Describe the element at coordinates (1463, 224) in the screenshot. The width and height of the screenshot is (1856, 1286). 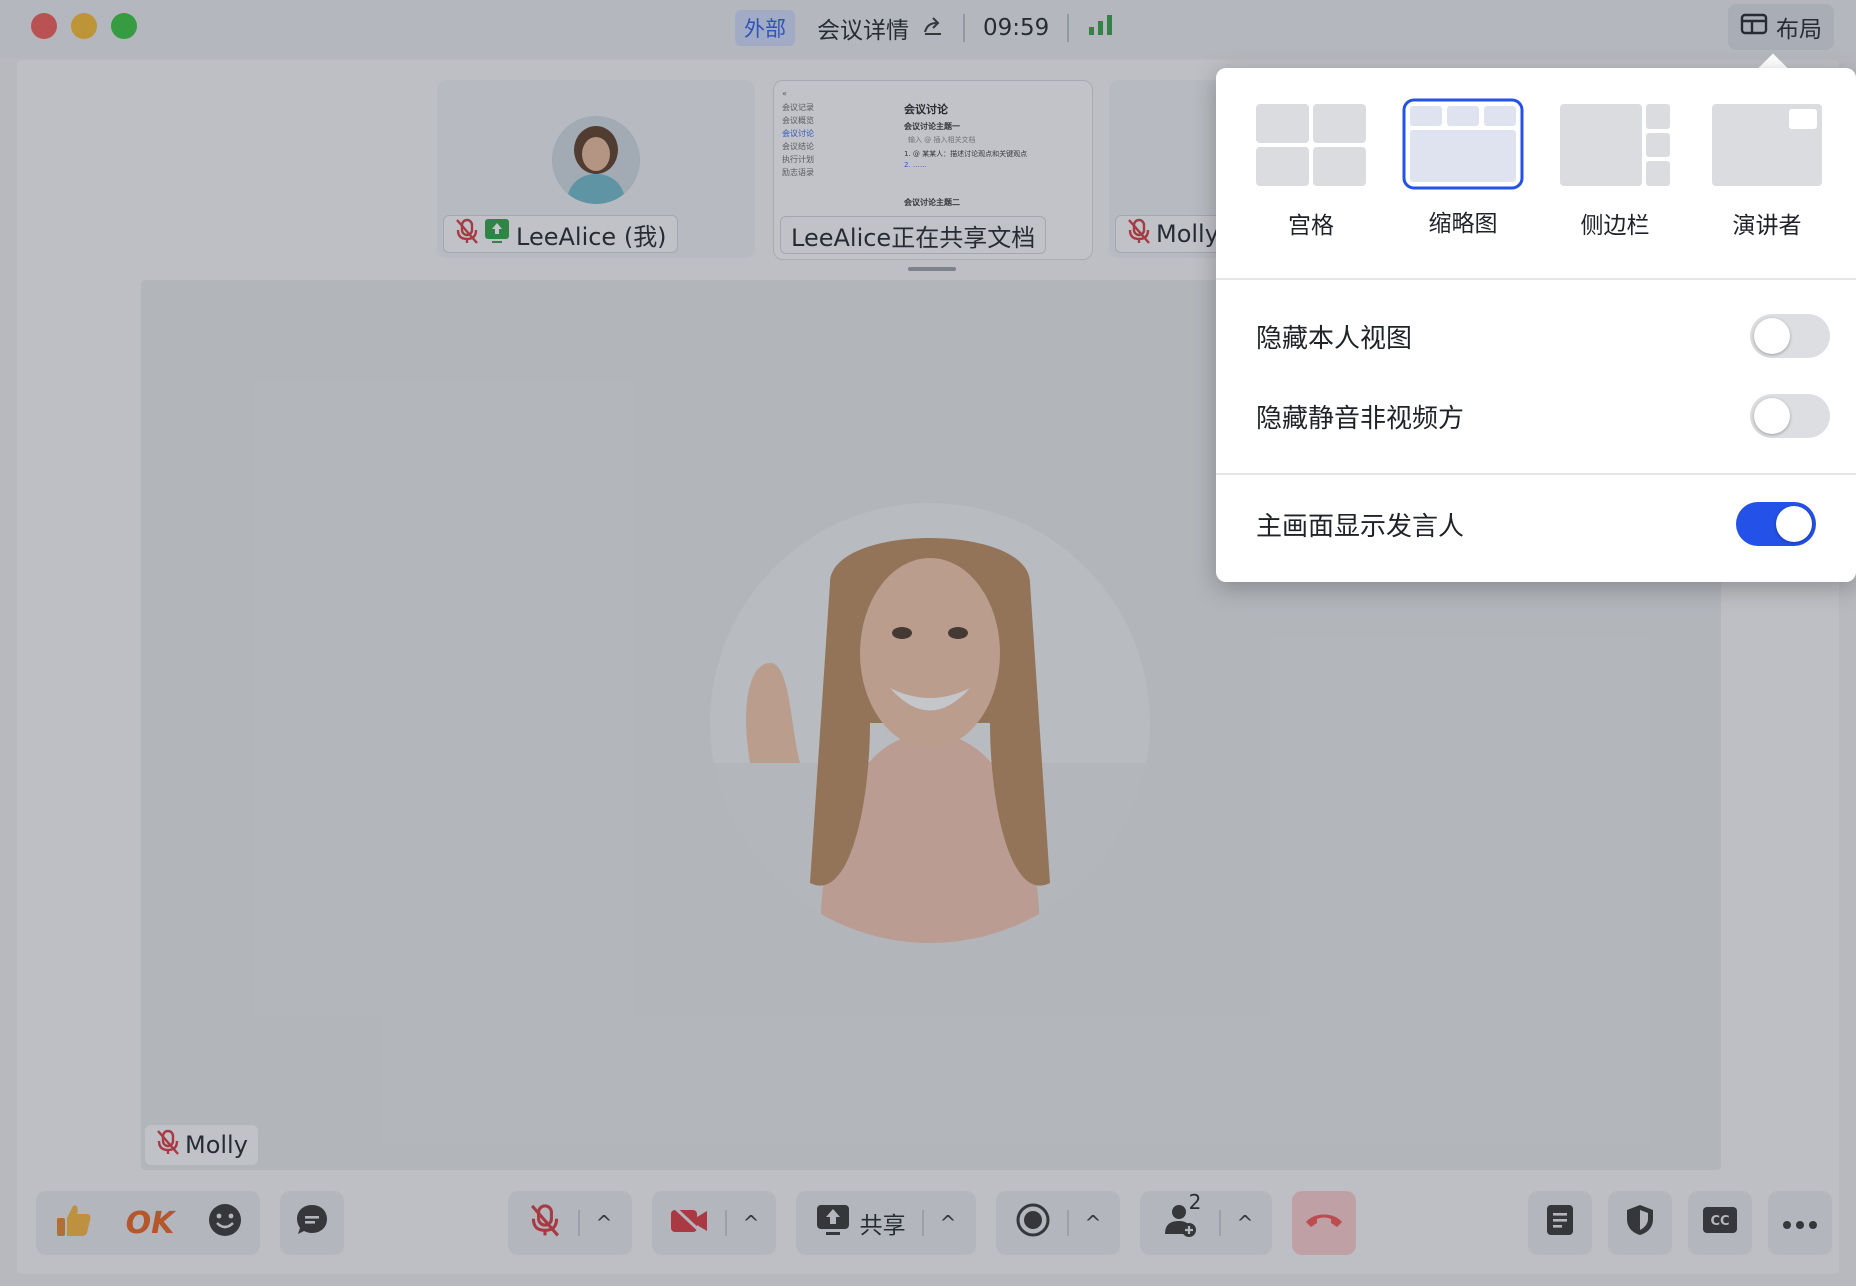
I see `layout-option-label: 缩略图` at that location.